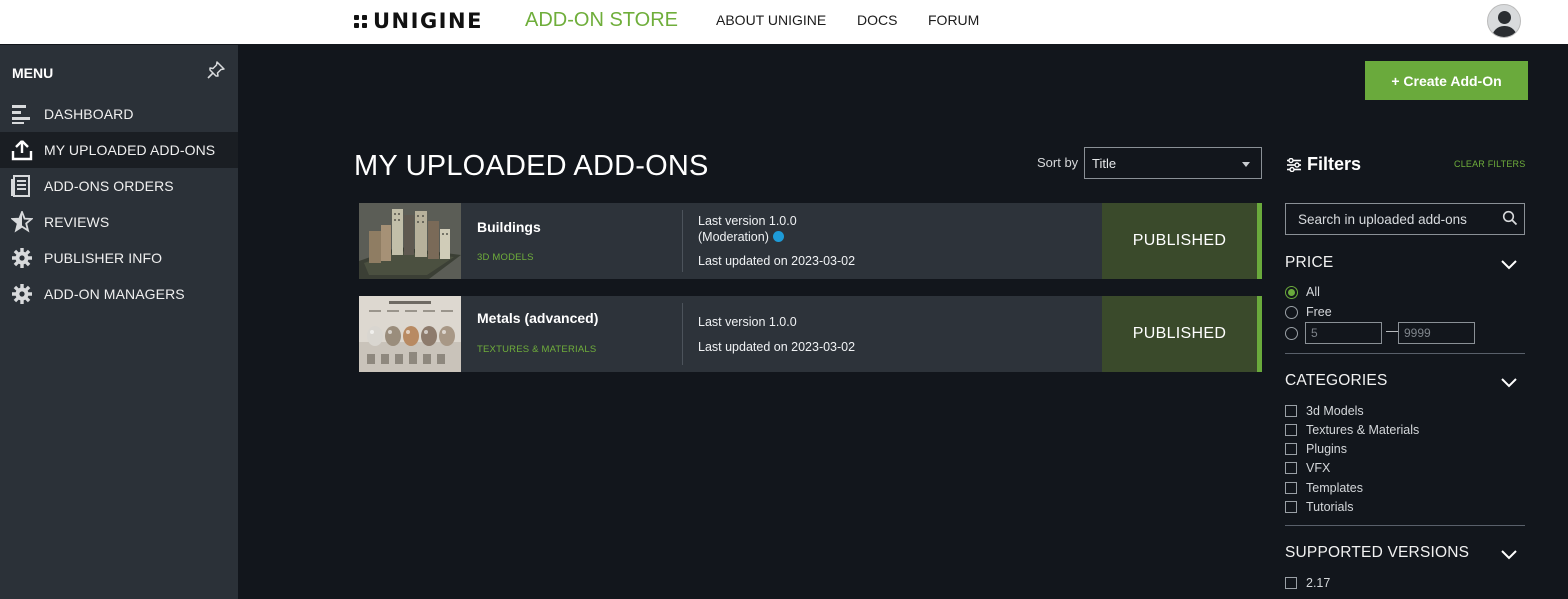  What do you see at coordinates (428, 21) in the screenshot?
I see `logo-text: UNIGINE` at bounding box center [428, 21].